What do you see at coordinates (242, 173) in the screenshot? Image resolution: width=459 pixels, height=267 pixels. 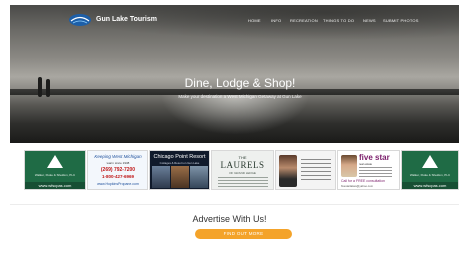 I see `ad-subtitle: OF GRAND LEDGE` at bounding box center [242, 173].